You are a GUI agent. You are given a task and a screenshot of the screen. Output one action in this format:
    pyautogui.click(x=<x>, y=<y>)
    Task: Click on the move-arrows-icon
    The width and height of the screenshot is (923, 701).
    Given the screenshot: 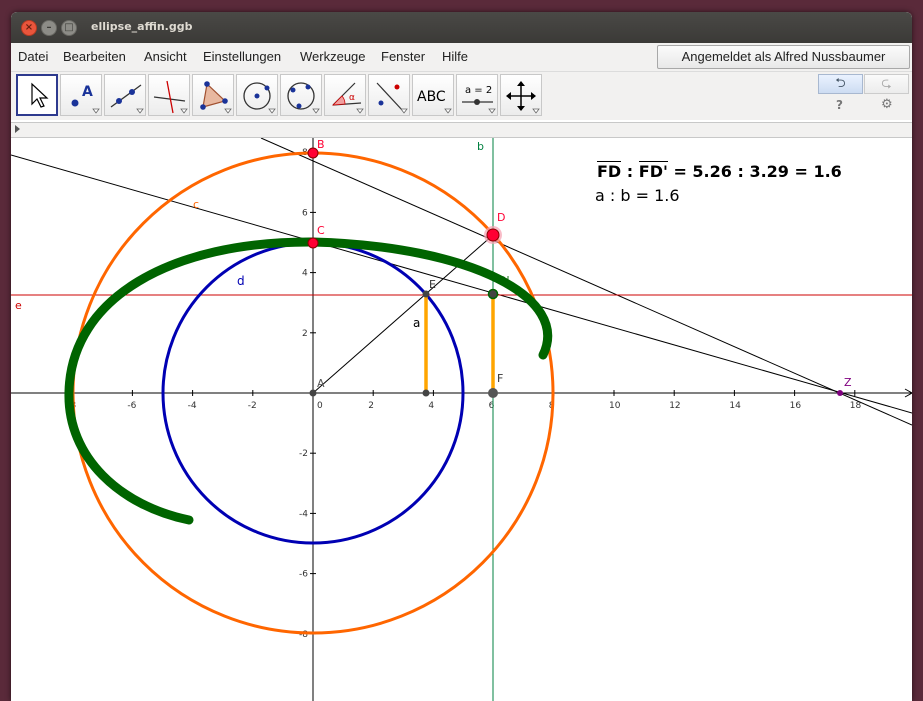 What is the action you would take?
    pyautogui.click(x=523, y=97)
    